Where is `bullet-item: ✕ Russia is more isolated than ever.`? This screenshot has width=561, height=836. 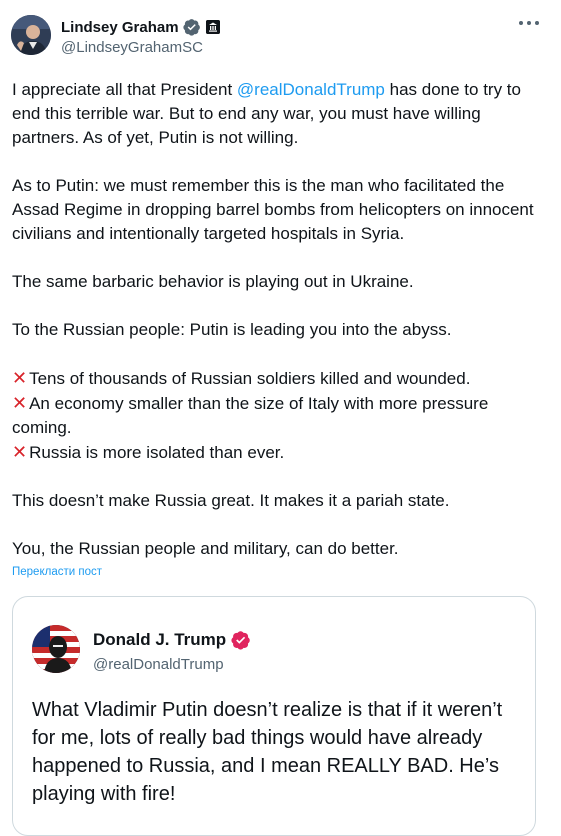
bullet-item: ✕ Russia is more isolated than ever. is located at coordinates (148, 452).